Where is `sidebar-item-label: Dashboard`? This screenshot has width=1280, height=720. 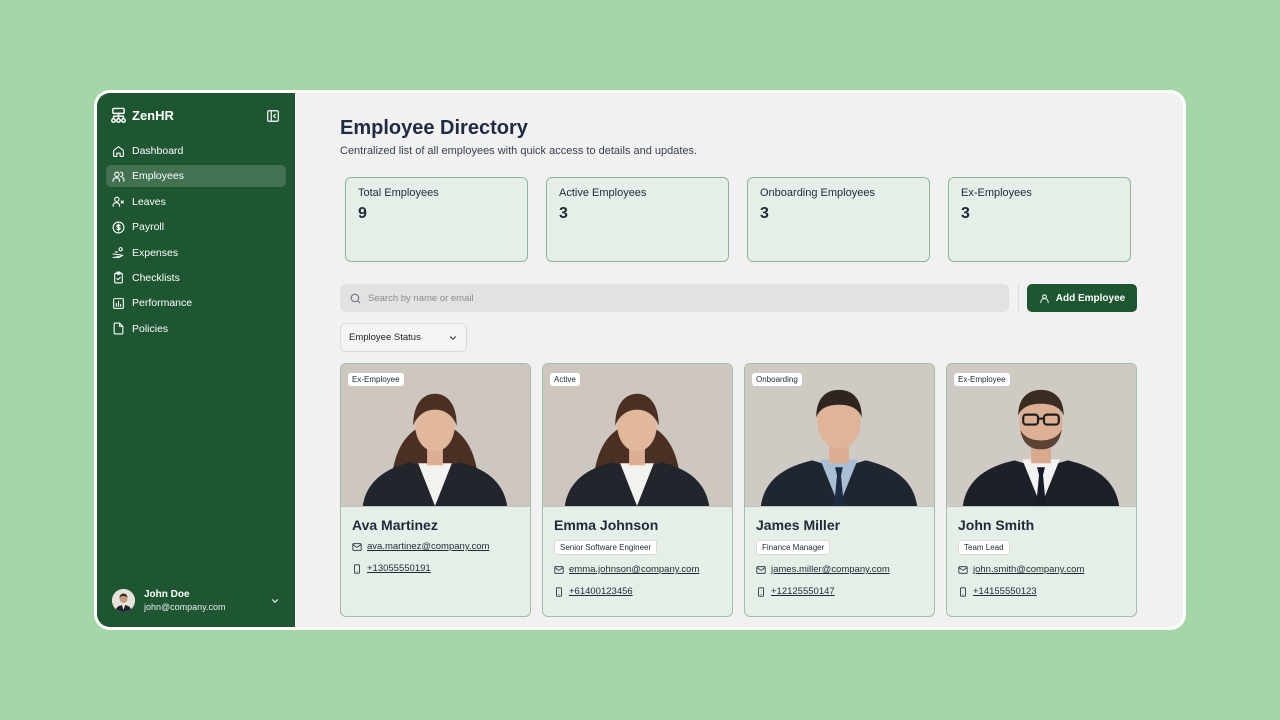 sidebar-item-label: Dashboard is located at coordinates (158, 151).